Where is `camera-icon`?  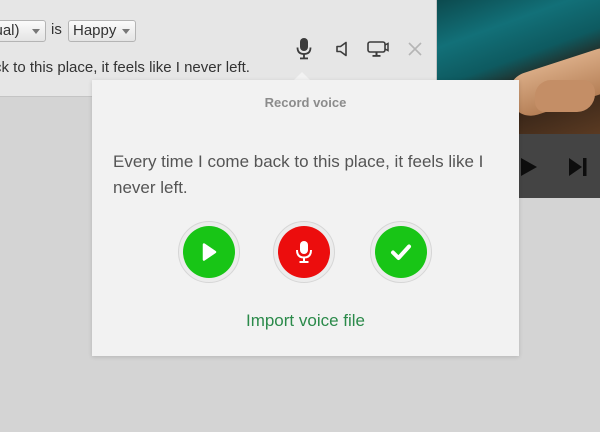 camera-icon is located at coordinates (378, 49).